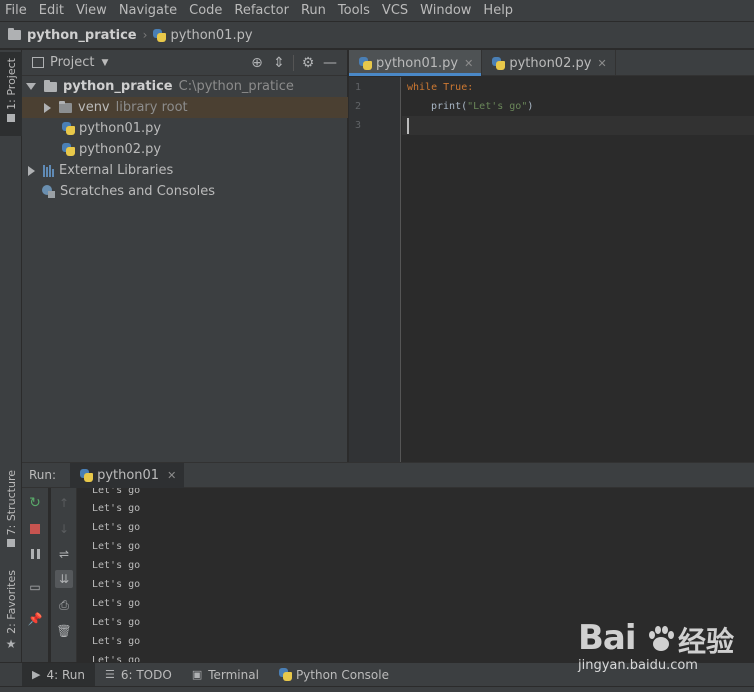  I want to click on gear-icon: ⚙, so click(308, 63).